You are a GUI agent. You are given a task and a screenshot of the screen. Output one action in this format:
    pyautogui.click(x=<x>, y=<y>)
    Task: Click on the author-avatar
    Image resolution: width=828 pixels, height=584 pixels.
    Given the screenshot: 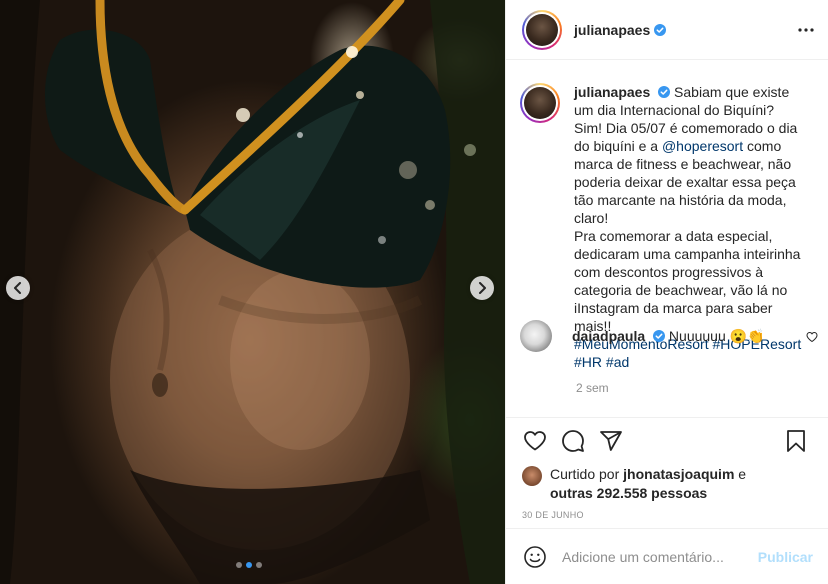 What is the action you would take?
    pyautogui.click(x=542, y=29)
    